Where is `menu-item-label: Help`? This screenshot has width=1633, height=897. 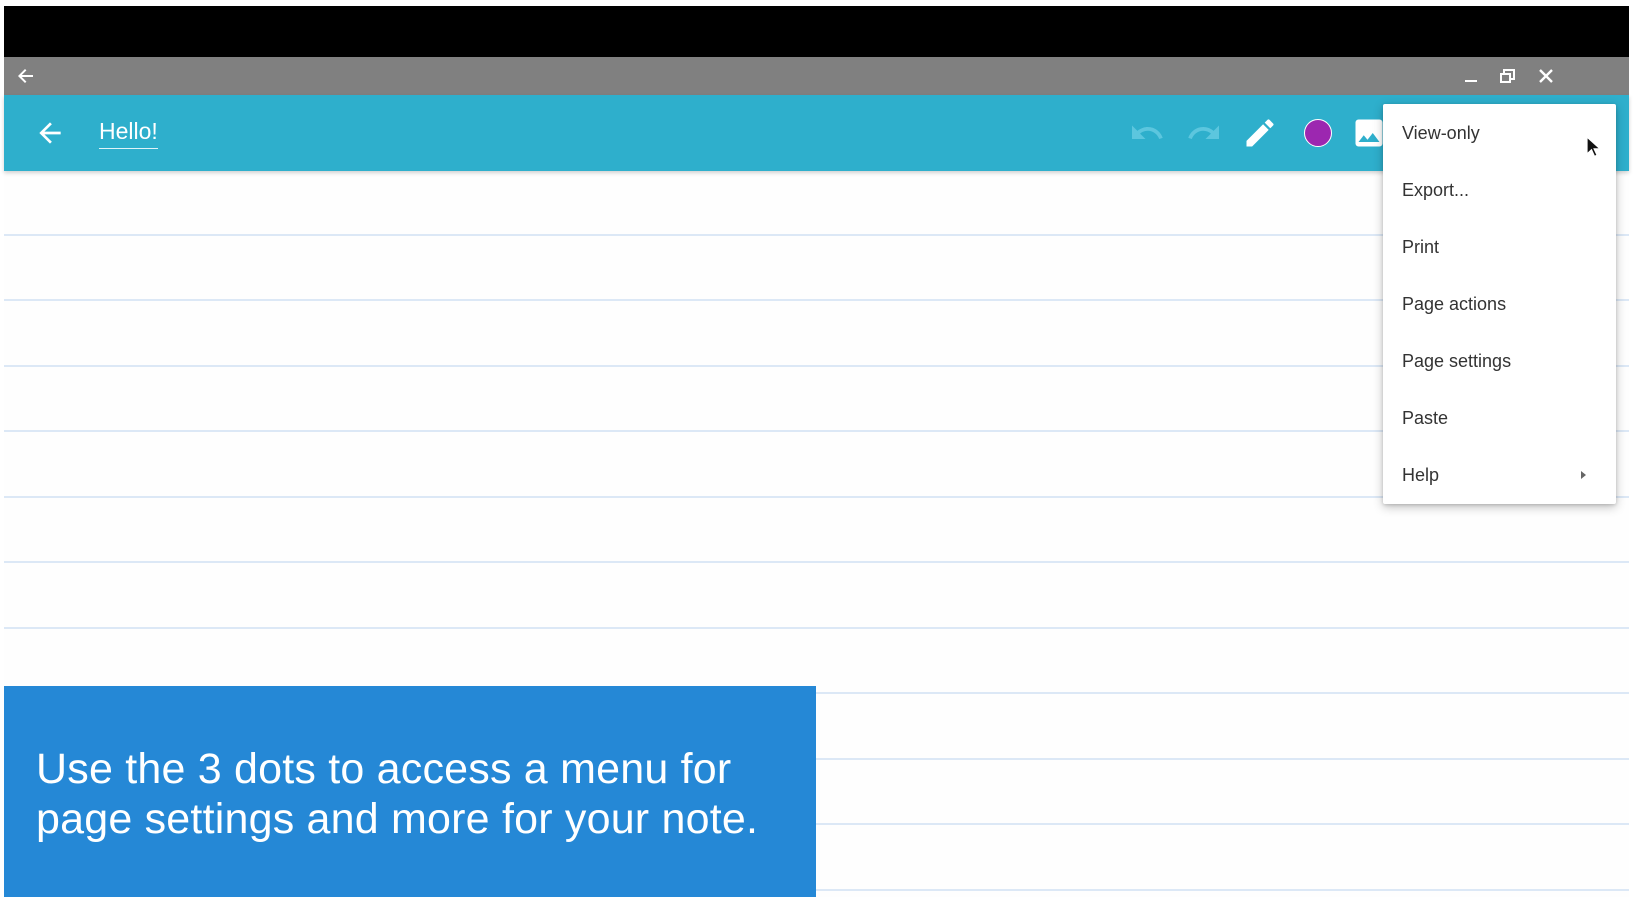 menu-item-label: Help is located at coordinates (1421, 475).